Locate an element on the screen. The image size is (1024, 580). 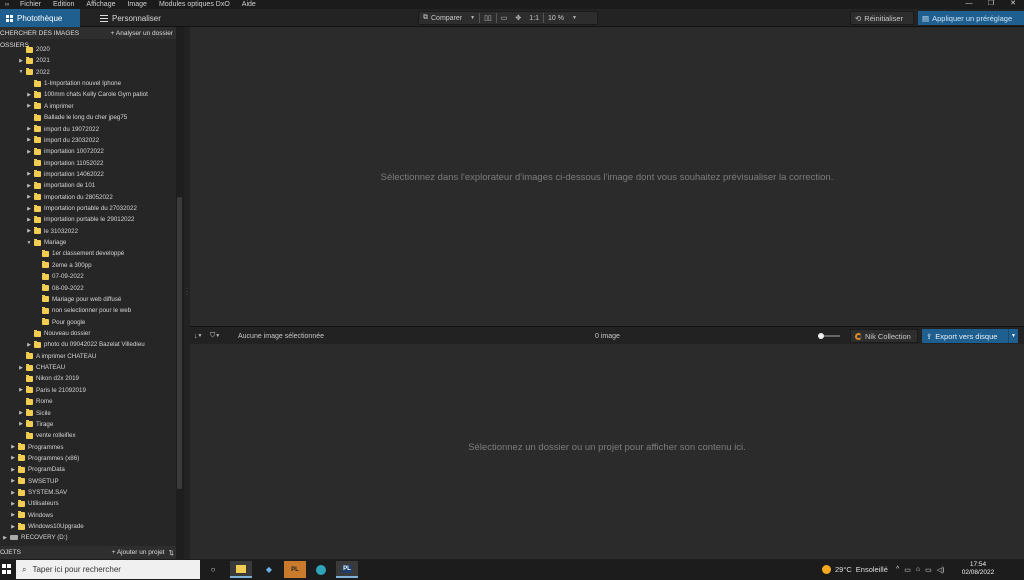
folder-tree-item: A imprimer CHATEAU is located at coordinates (57, 356).